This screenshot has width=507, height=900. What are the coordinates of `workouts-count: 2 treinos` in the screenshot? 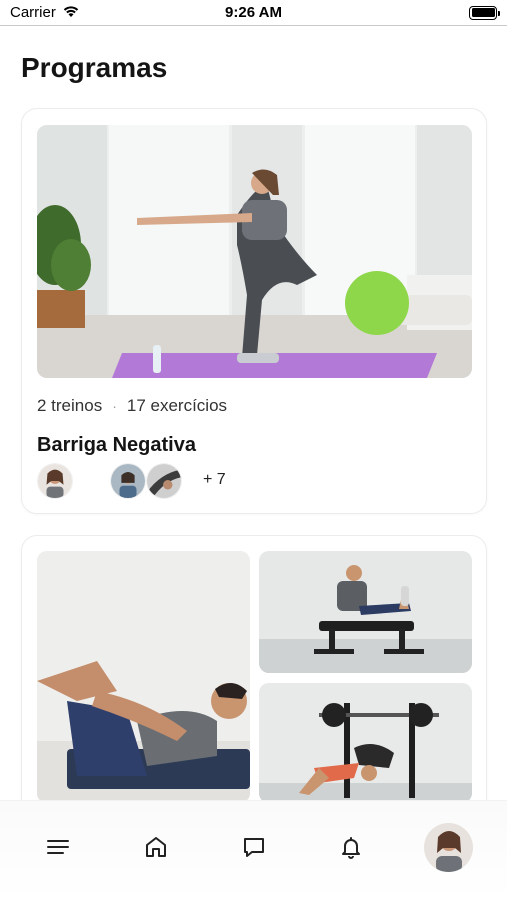 It's located at (70, 405).